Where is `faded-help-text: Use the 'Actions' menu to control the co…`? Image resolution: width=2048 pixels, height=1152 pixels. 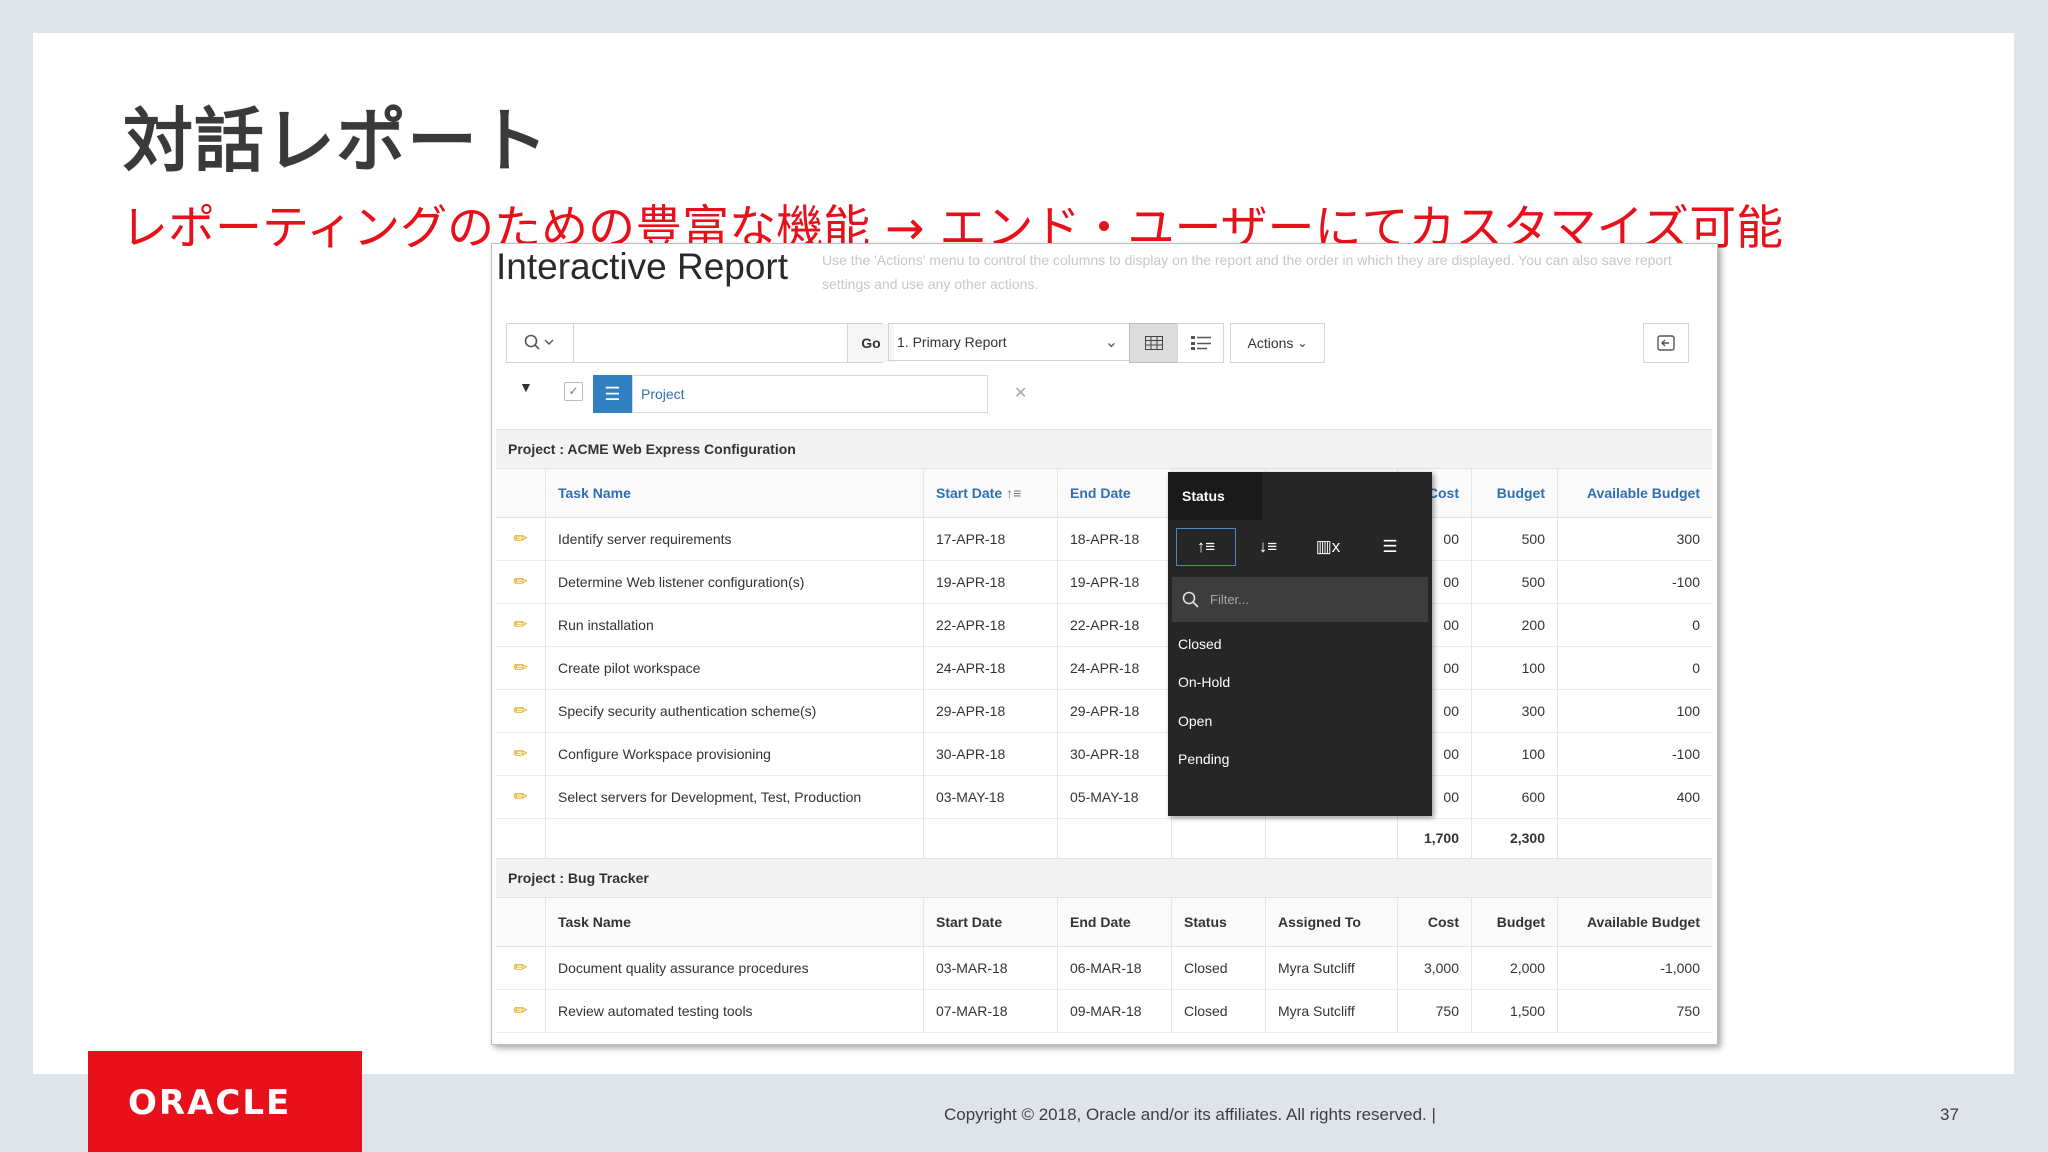
faded-help-text: Use the 'Actions' menu to control the co… is located at coordinates (1247, 272).